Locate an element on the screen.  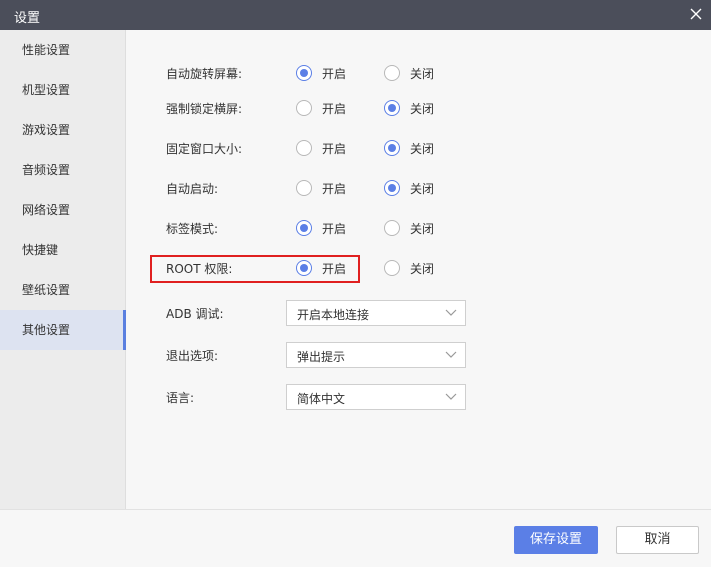
fixed-window-size-label: 固定窗口大小: is located at coordinates (204, 149).